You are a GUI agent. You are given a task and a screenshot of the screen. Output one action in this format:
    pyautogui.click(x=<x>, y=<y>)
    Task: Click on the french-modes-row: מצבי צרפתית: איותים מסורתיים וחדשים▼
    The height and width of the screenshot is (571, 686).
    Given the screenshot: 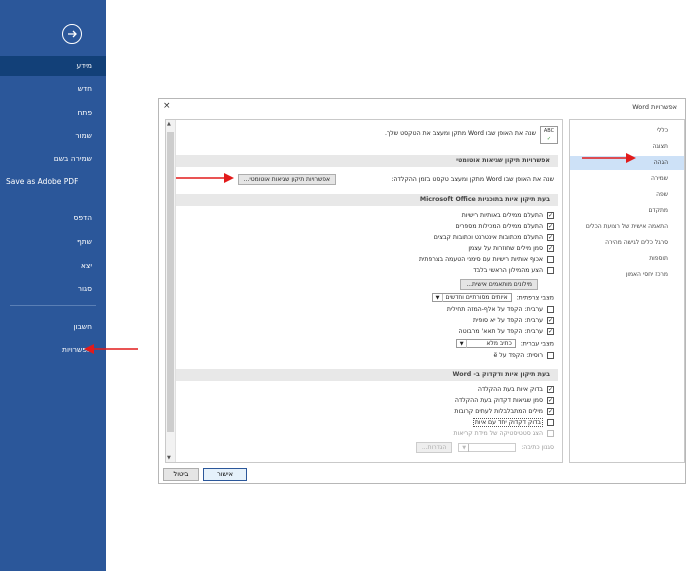 What is the action you would take?
    pyautogui.click(x=492, y=298)
    